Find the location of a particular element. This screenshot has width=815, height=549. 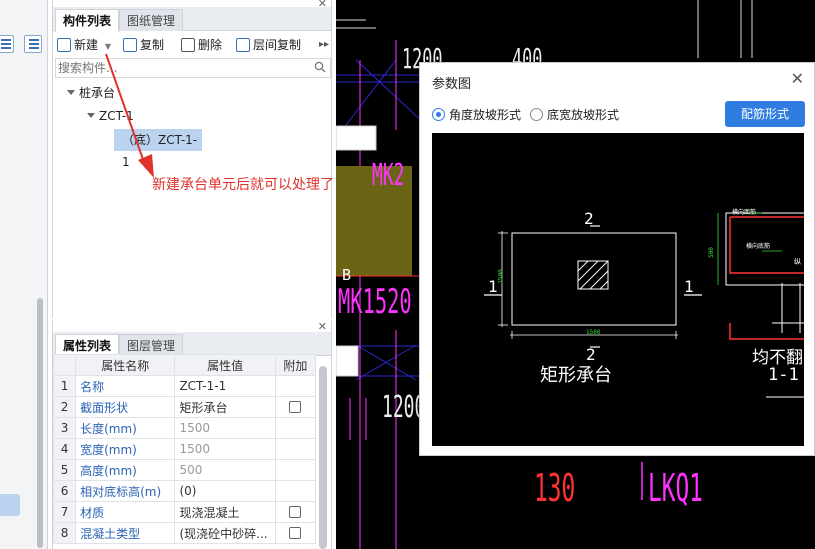

annotation-text: 新建承台单元后就可以处理了 is located at coordinates (243, 185).